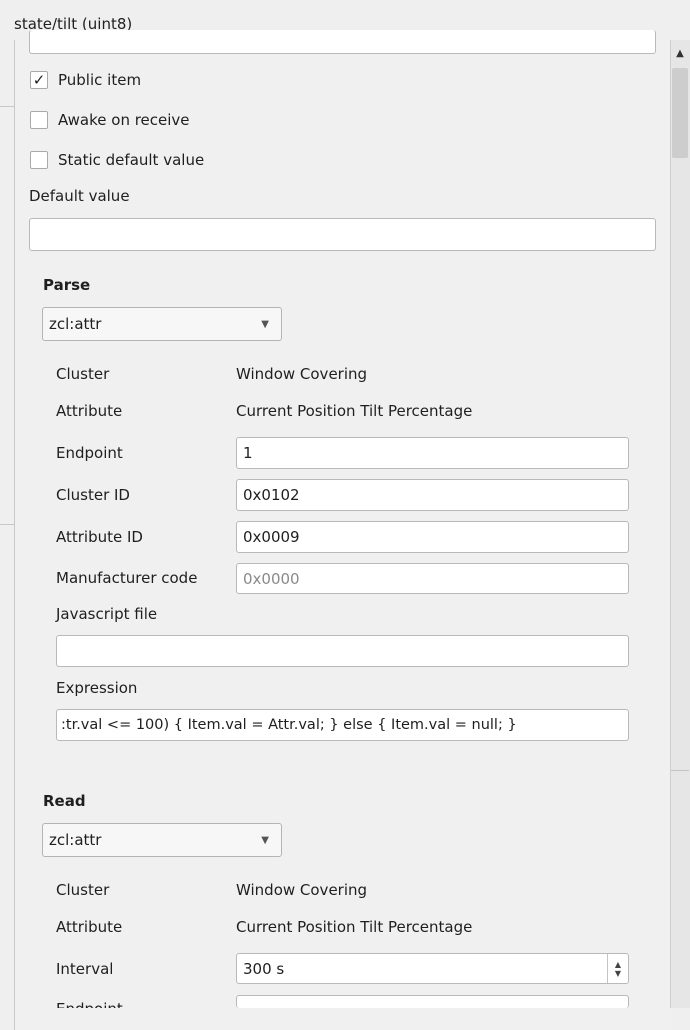  I want to click on scrollbar-thumb, so click(680, 113).